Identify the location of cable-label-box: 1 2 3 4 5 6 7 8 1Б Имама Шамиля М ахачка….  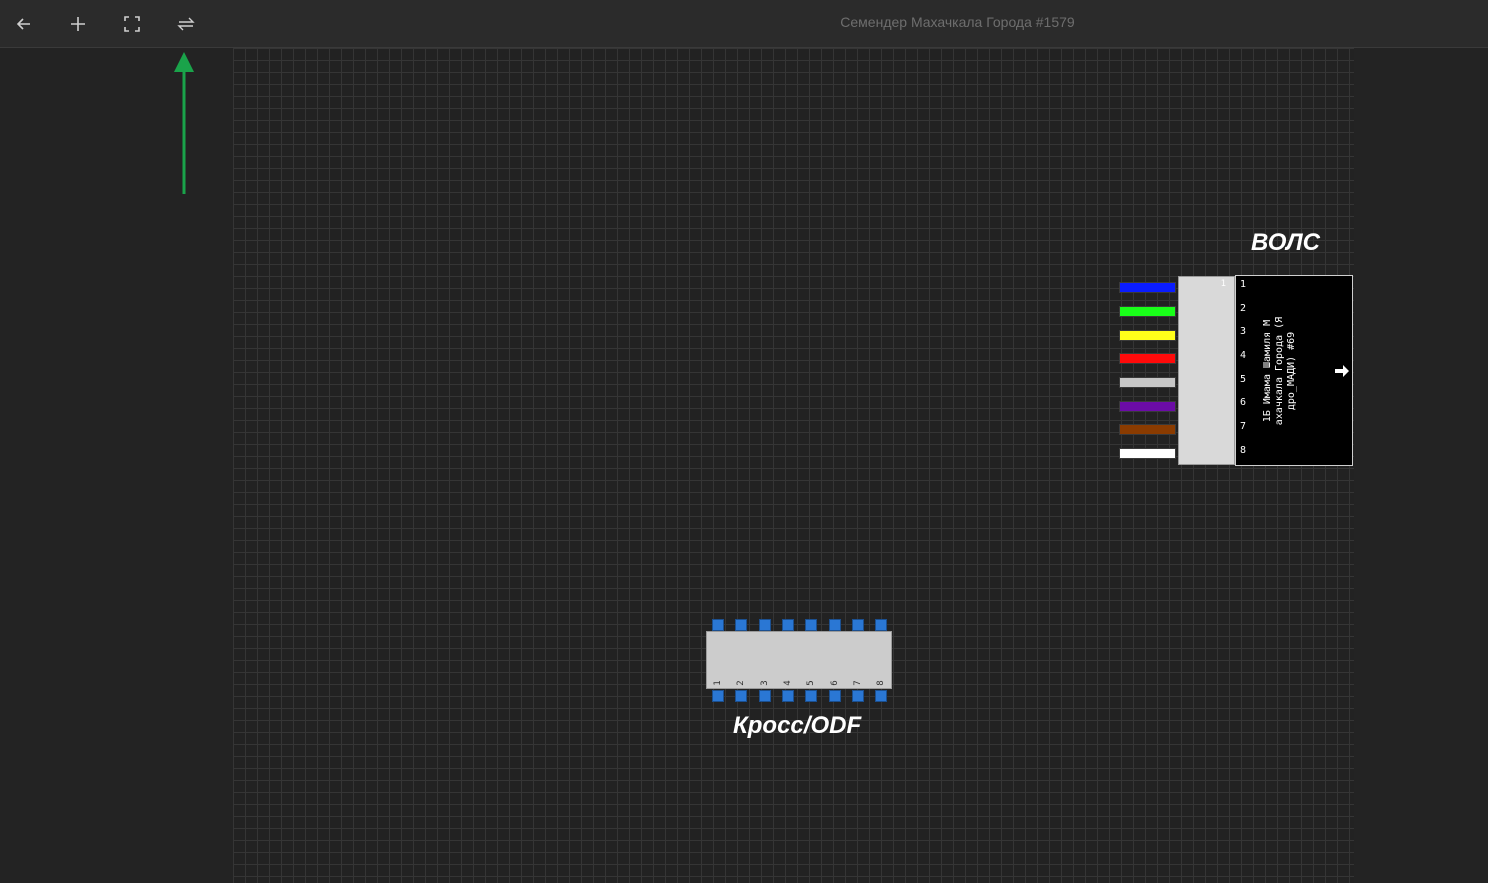
(1294, 370).